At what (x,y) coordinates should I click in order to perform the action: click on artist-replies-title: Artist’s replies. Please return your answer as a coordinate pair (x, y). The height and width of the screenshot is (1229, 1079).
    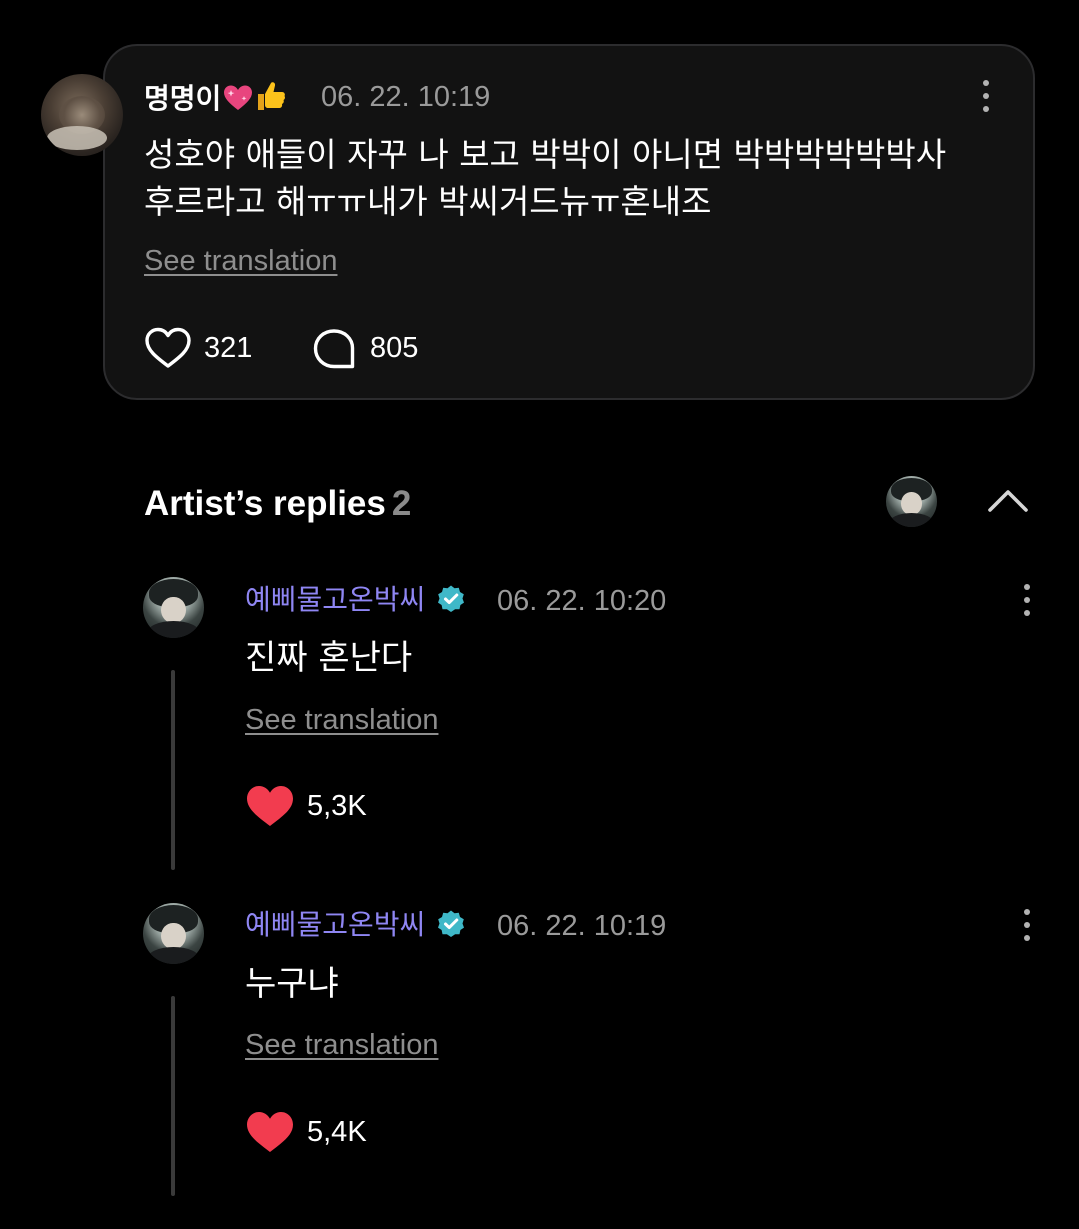
    Looking at the image, I should click on (265, 503).